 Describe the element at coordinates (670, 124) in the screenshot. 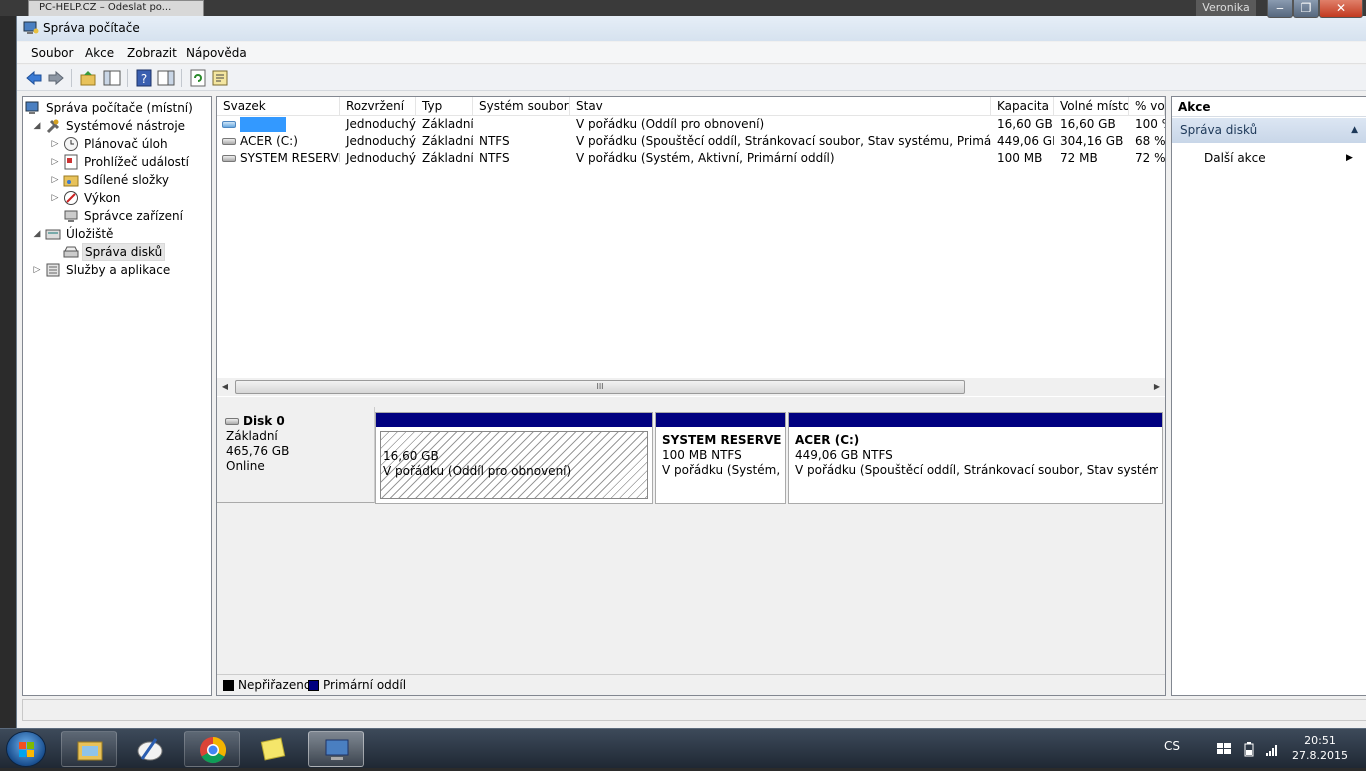

I see `volume-status-cell: V pořádku (Oddíl pro obnovení)` at that location.